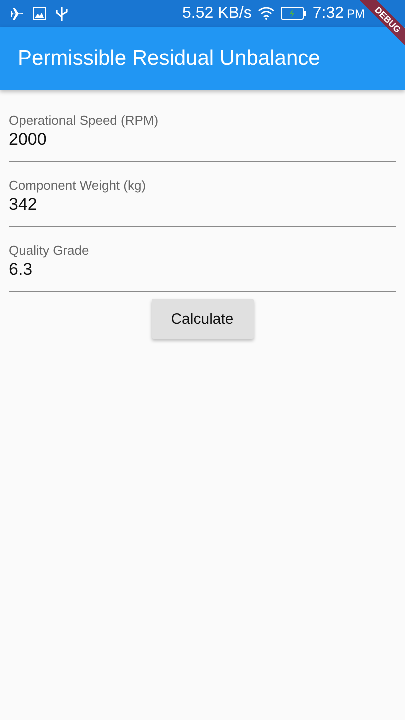 The width and height of the screenshot is (405, 720). Describe the element at coordinates (78, 185) in the screenshot. I see `field-label: Component Weight (kg)` at that location.